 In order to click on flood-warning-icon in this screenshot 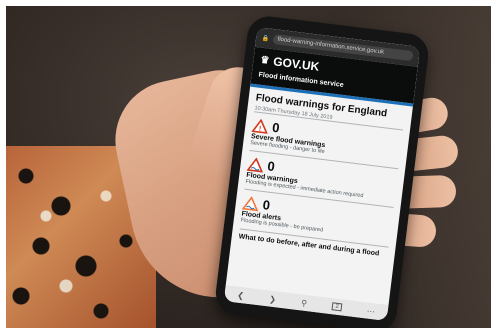, I will do `click(255, 164)`.